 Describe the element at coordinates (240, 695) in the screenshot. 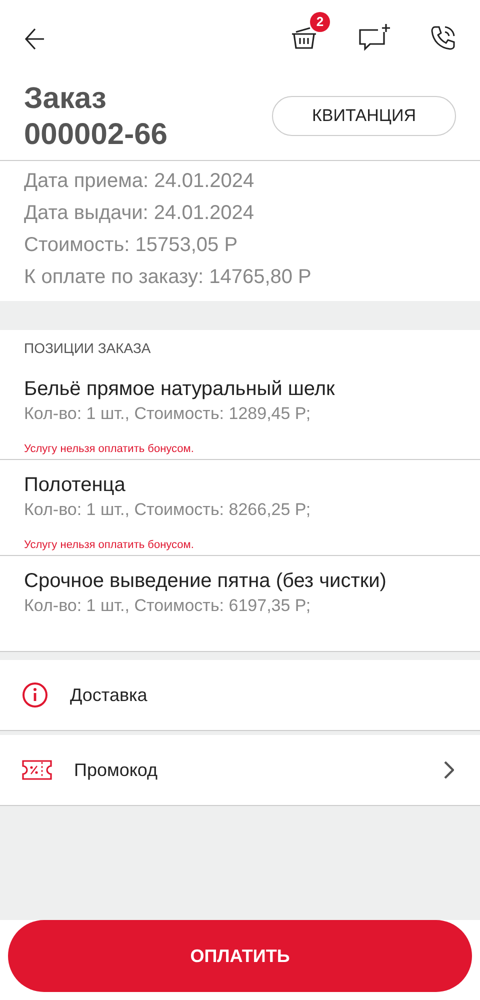

I see `option-row: Доставка` at that location.